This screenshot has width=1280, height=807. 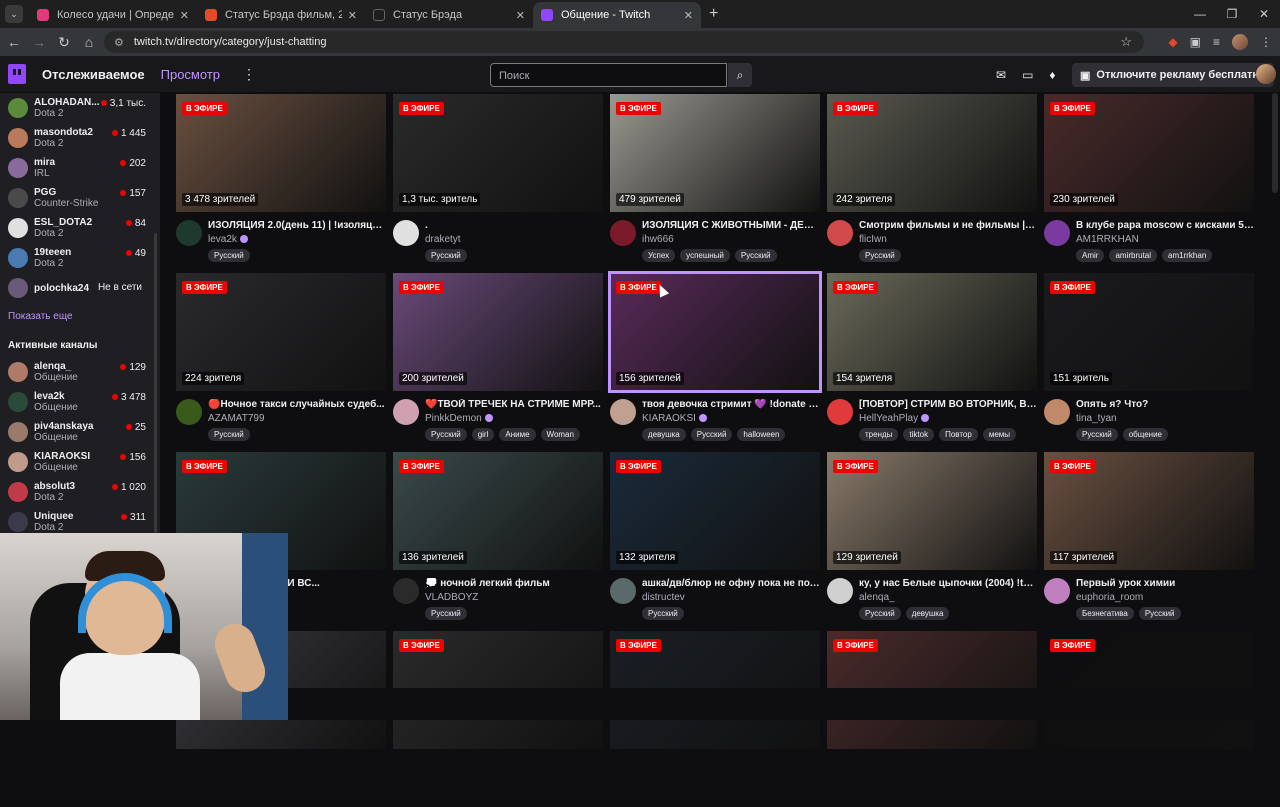 I want to click on tag: tiktok, so click(x=919, y=434).